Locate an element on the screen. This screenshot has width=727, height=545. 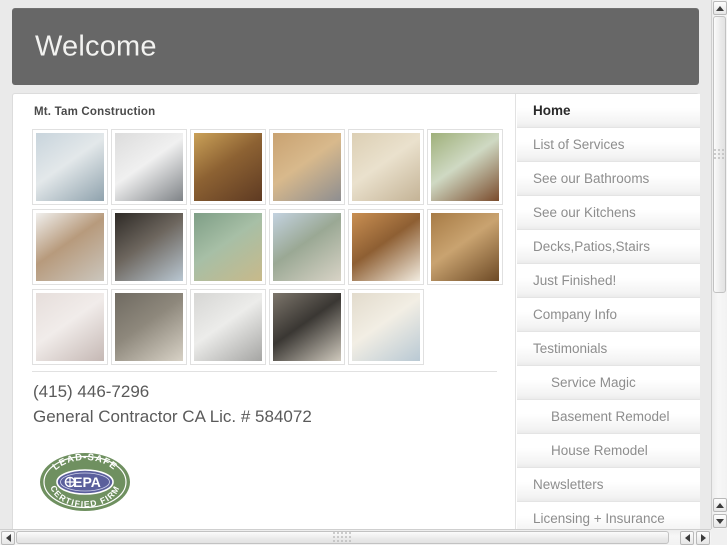
company-name-heading: Mt. Tam Construction is located at coordinates (95, 112).